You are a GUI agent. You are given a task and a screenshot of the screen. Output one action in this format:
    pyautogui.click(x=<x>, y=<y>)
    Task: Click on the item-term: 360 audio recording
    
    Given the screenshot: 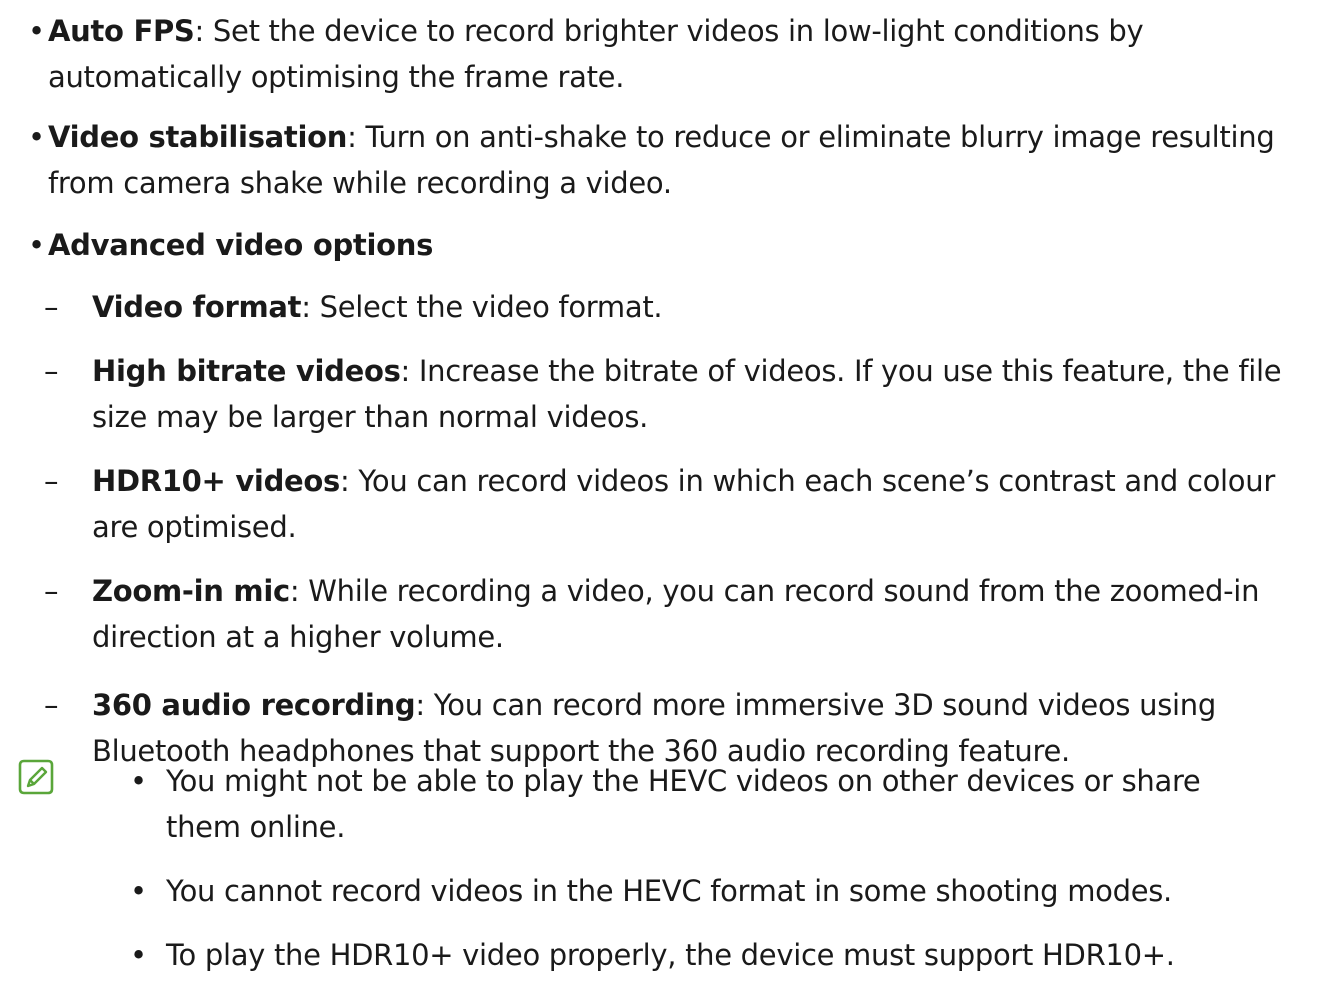 What is the action you would take?
    pyautogui.click(x=254, y=705)
    